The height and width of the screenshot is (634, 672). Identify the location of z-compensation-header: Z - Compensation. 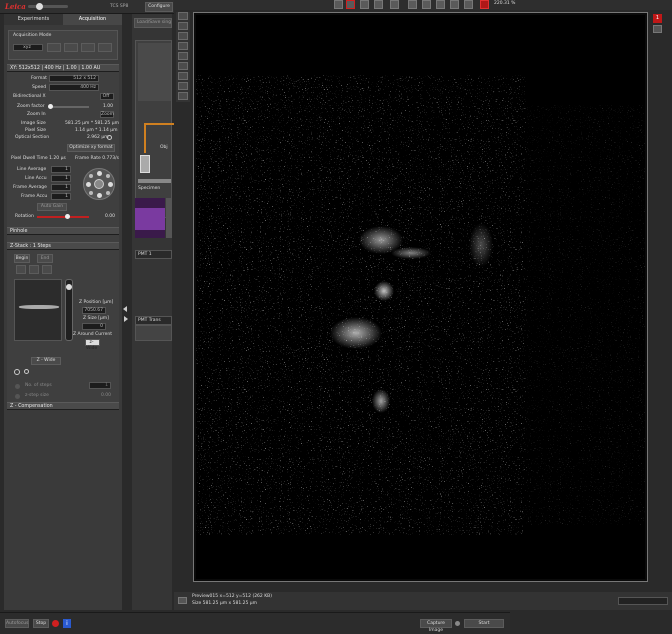
(63, 406).